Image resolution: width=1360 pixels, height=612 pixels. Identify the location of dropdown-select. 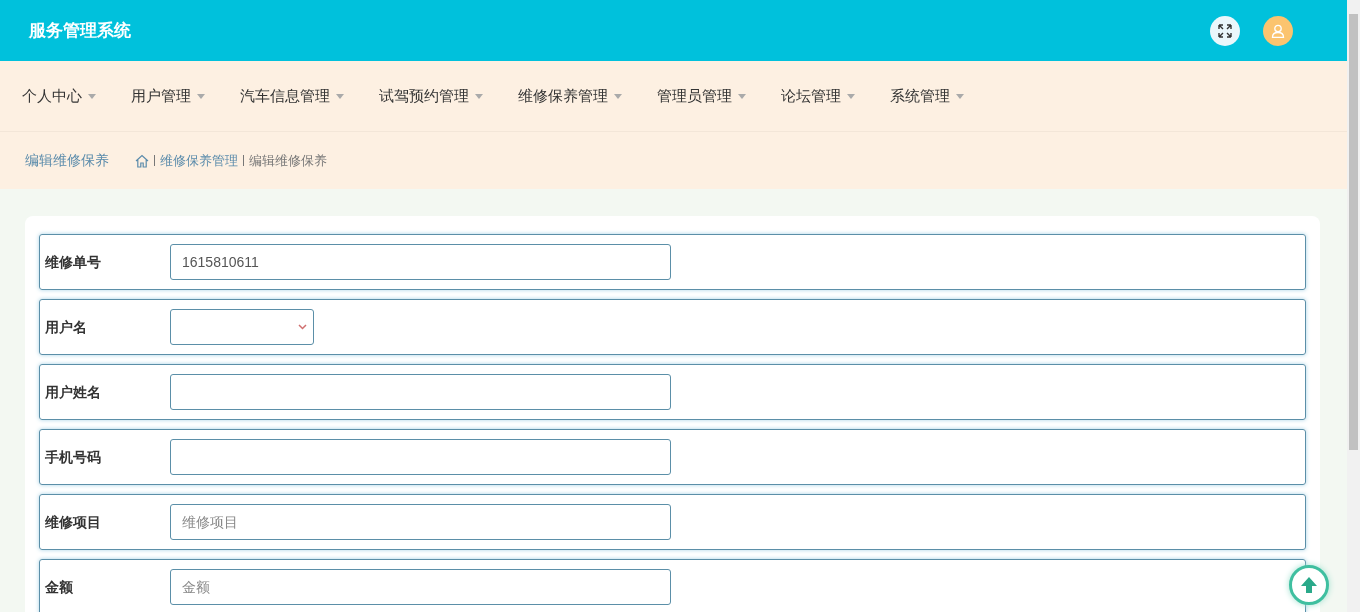
(242, 327).